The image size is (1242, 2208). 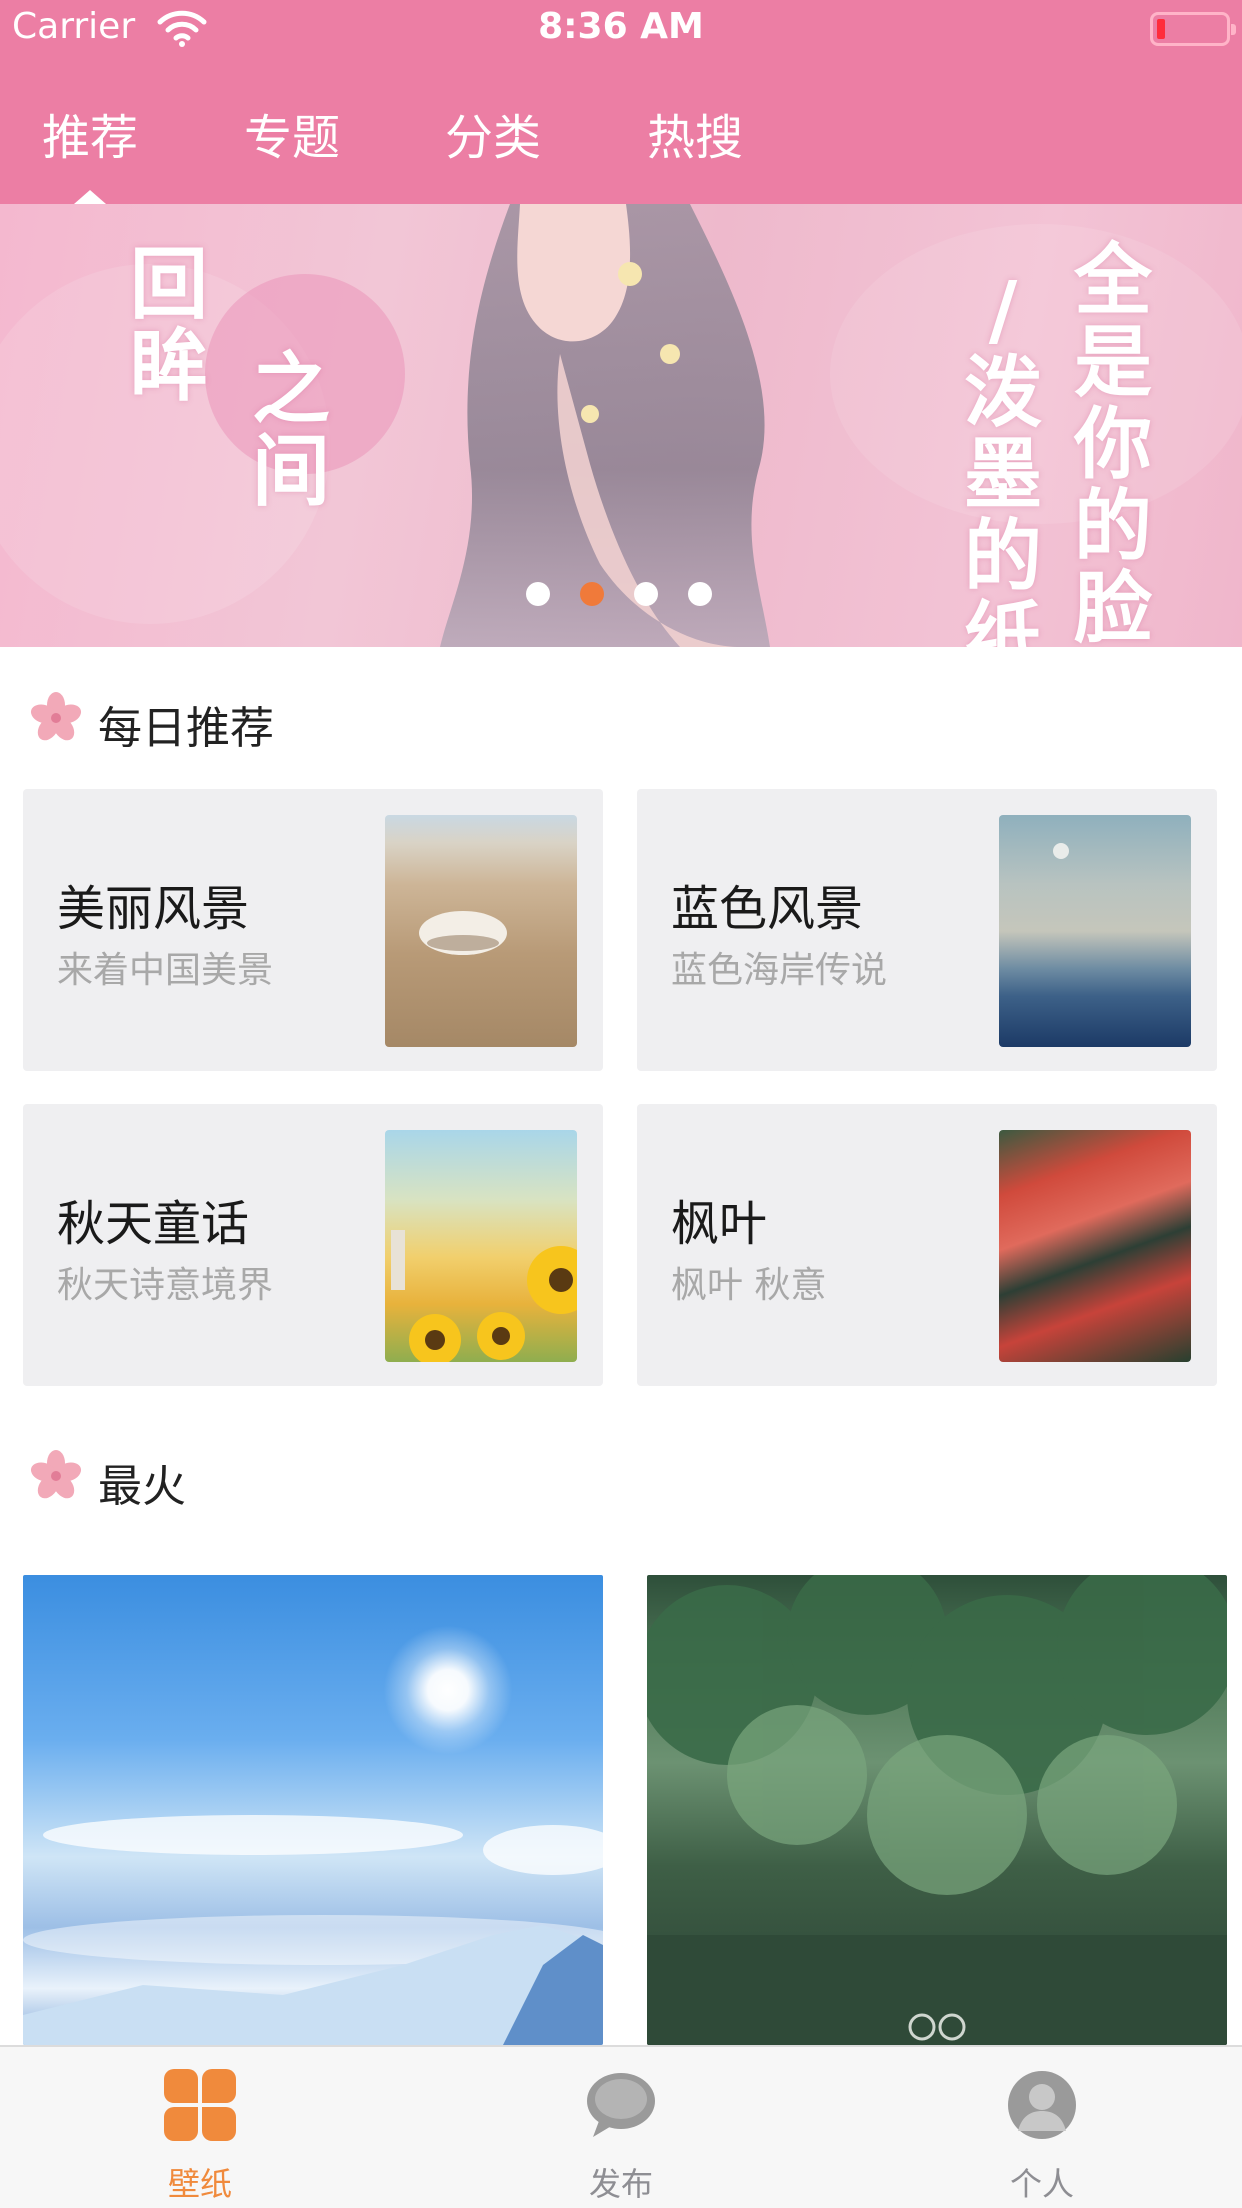 I want to click on banner-text-left-2: 之间, so click(x=290, y=430).